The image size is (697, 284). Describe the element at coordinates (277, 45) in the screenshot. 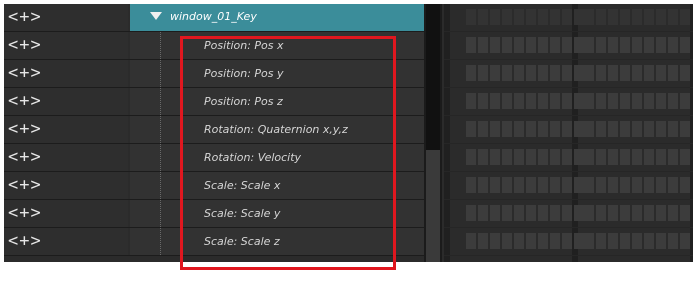

I see `channel-name-cell: Position: Pos x` at that location.